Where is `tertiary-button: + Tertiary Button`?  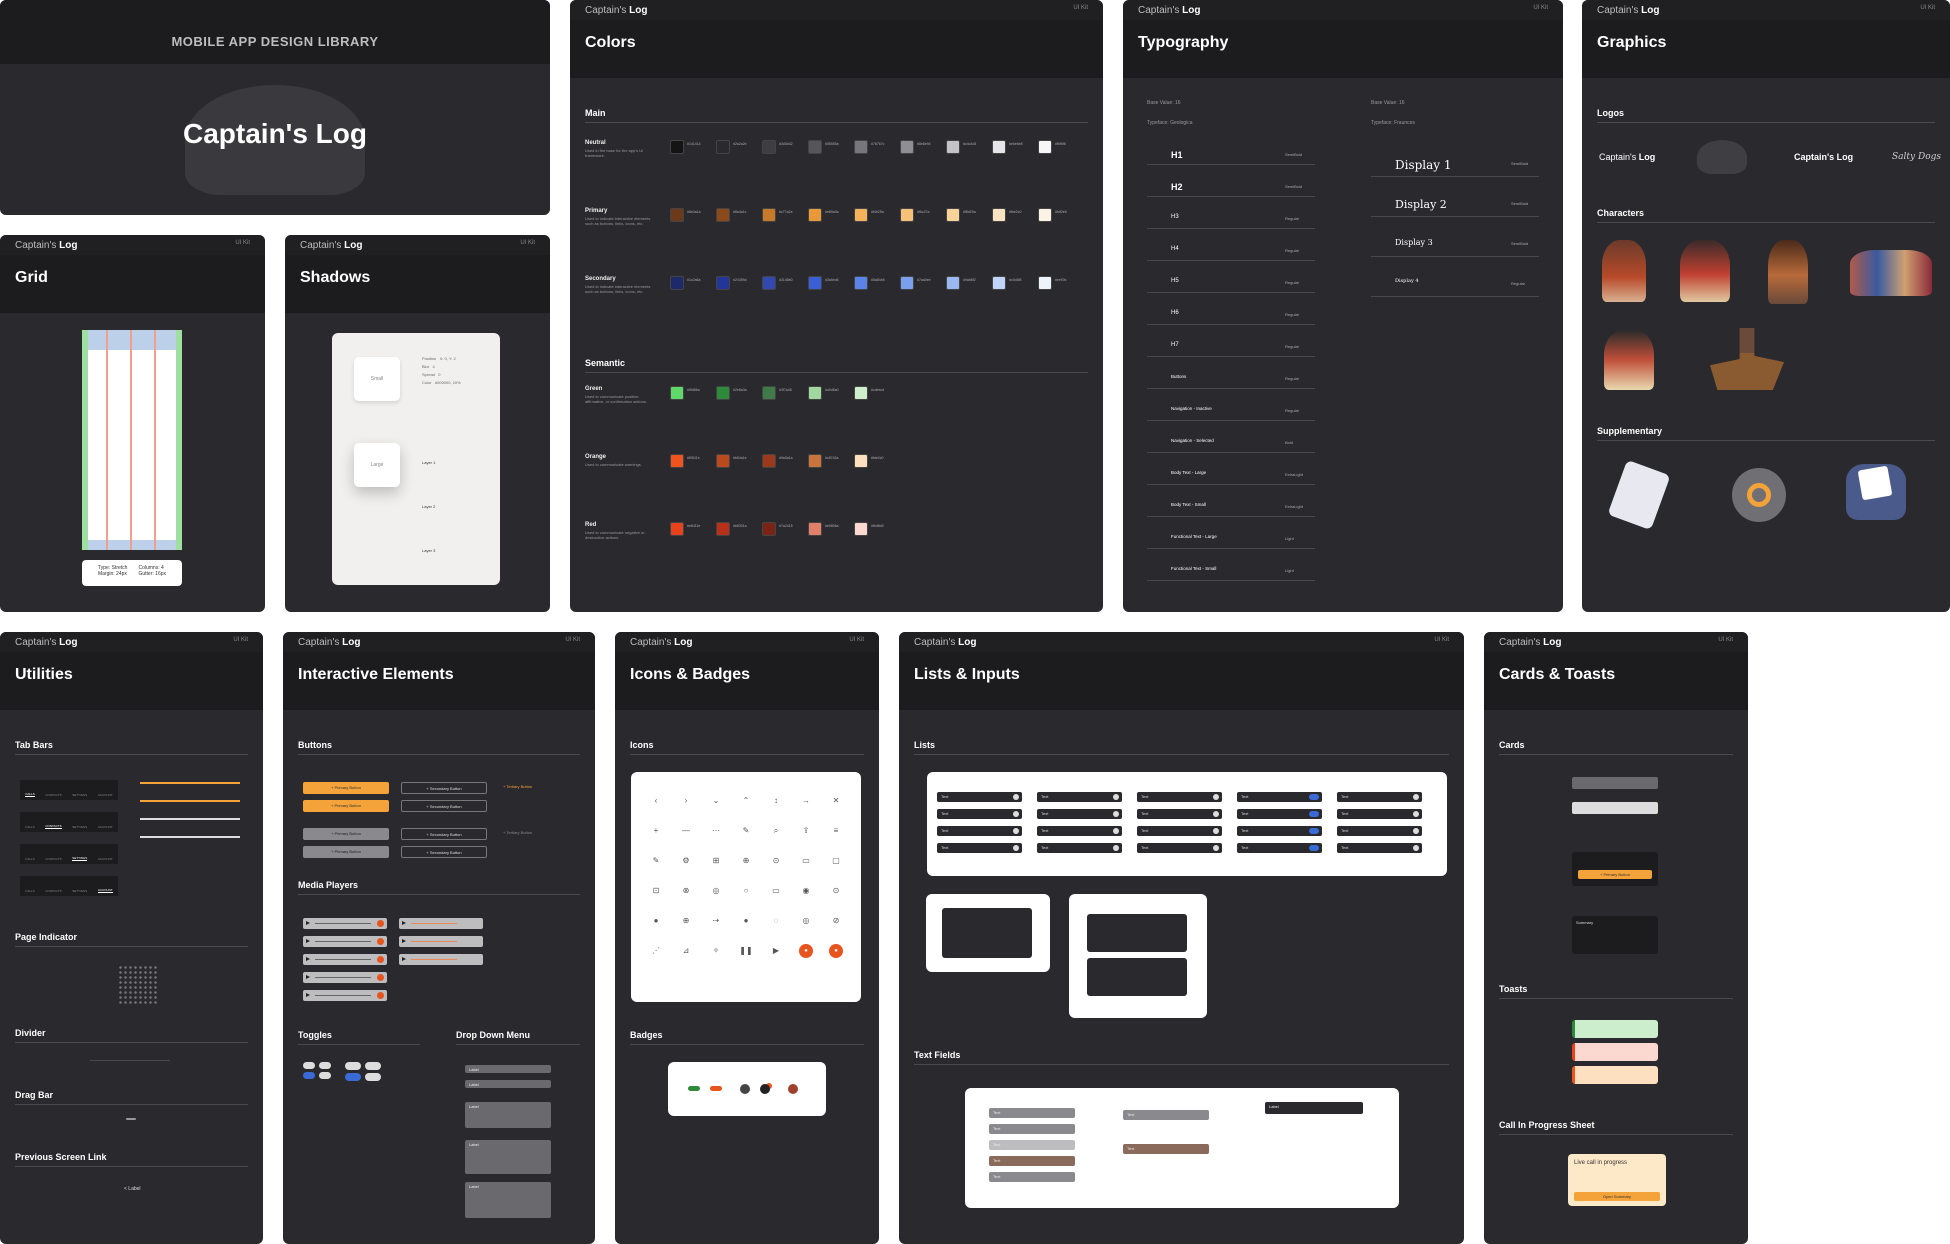
tertiary-button: + Tertiary Button is located at coordinates (517, 786).